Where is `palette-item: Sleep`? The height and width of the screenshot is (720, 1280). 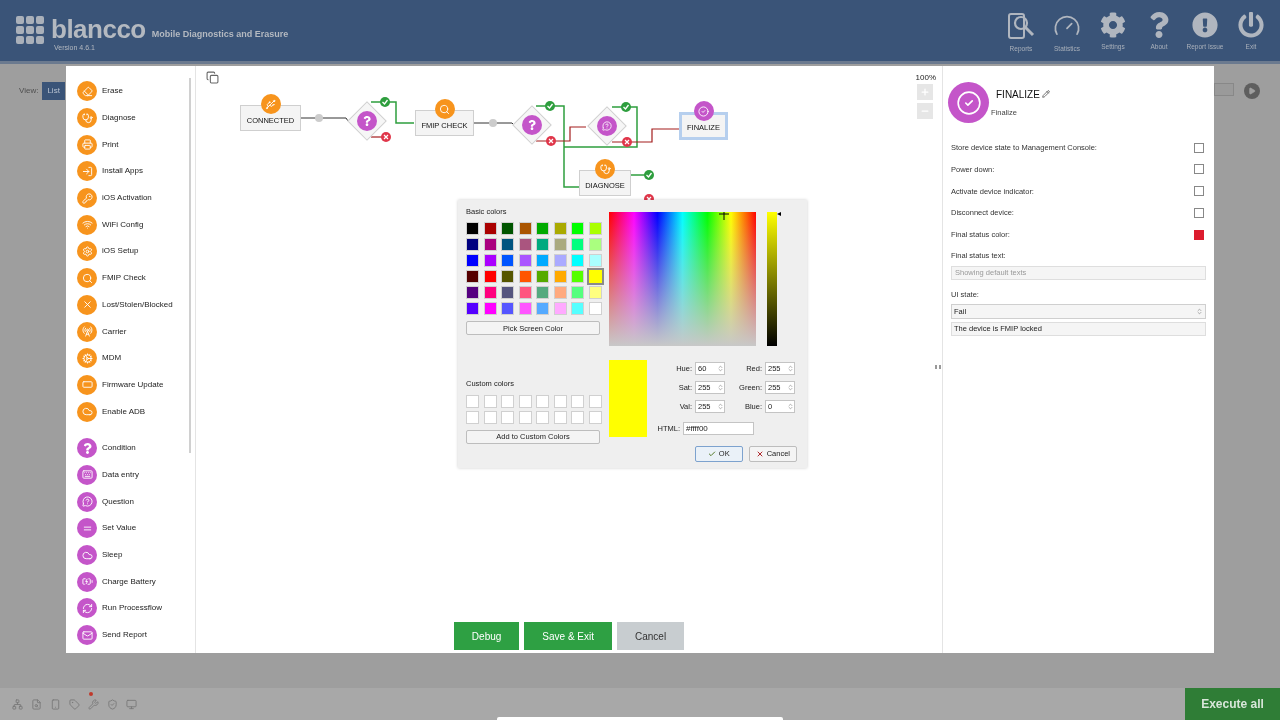 palette-item: Sleep is located at coordinates (130, 555).